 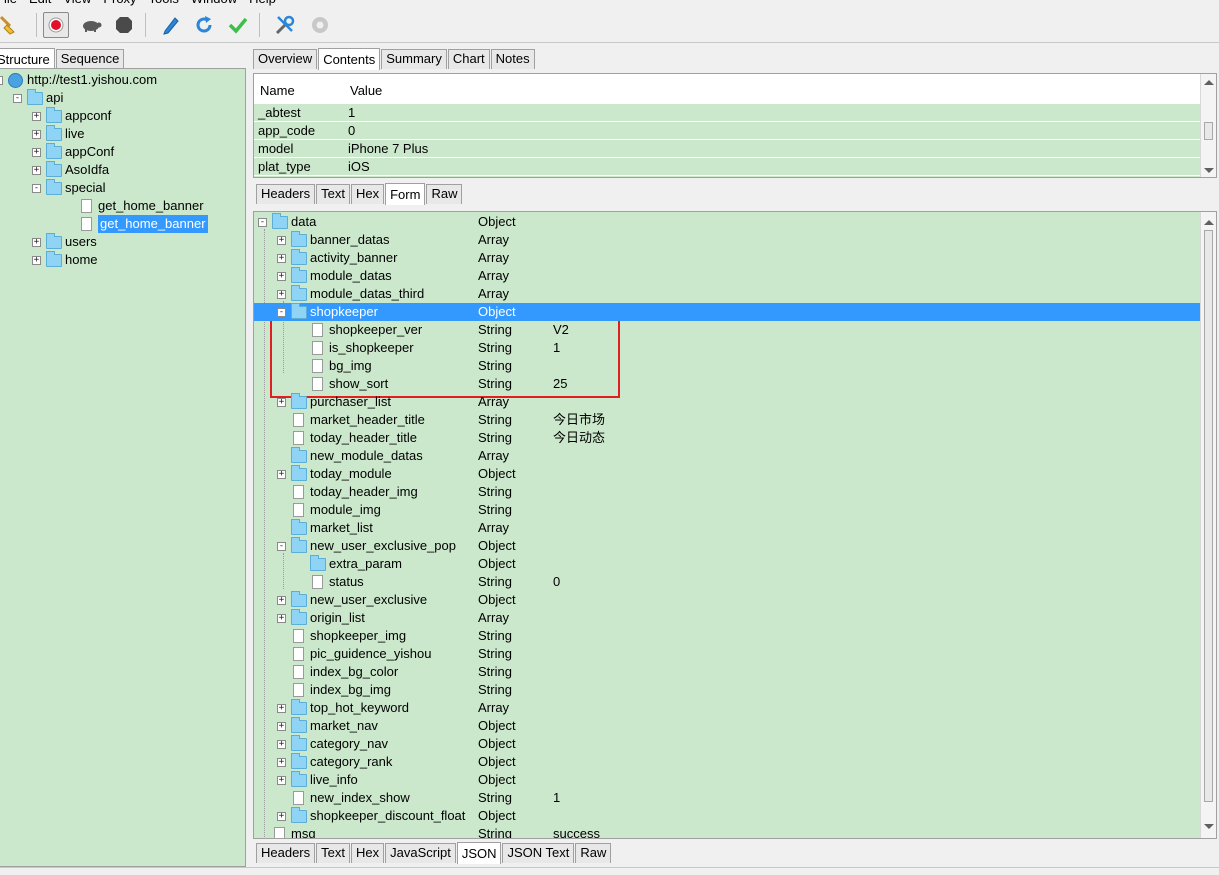 What do you see at coordinates (73, 151) in the screenshot?
I see `tree-item: + appConf` at bounding box center [73, 151].